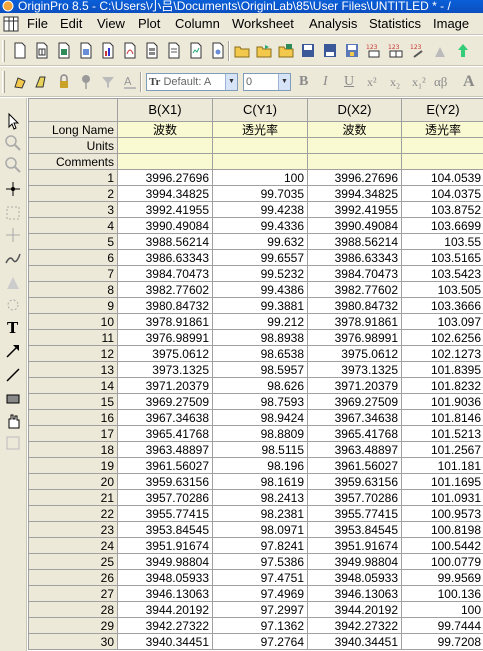 This screenshot has height=651, width=483. I want to click on filter-icon, so click(108, 81).